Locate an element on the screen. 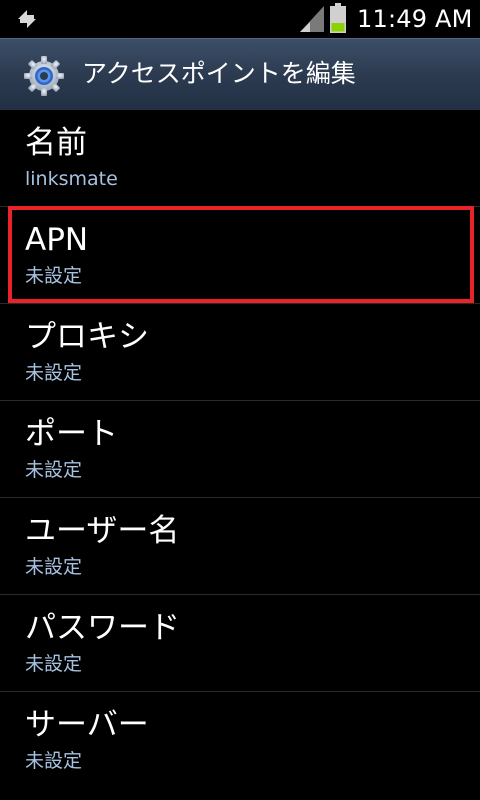 This screenshot has width=480, height=800. setting-label: 名前 is located at coordinates (56, 143).